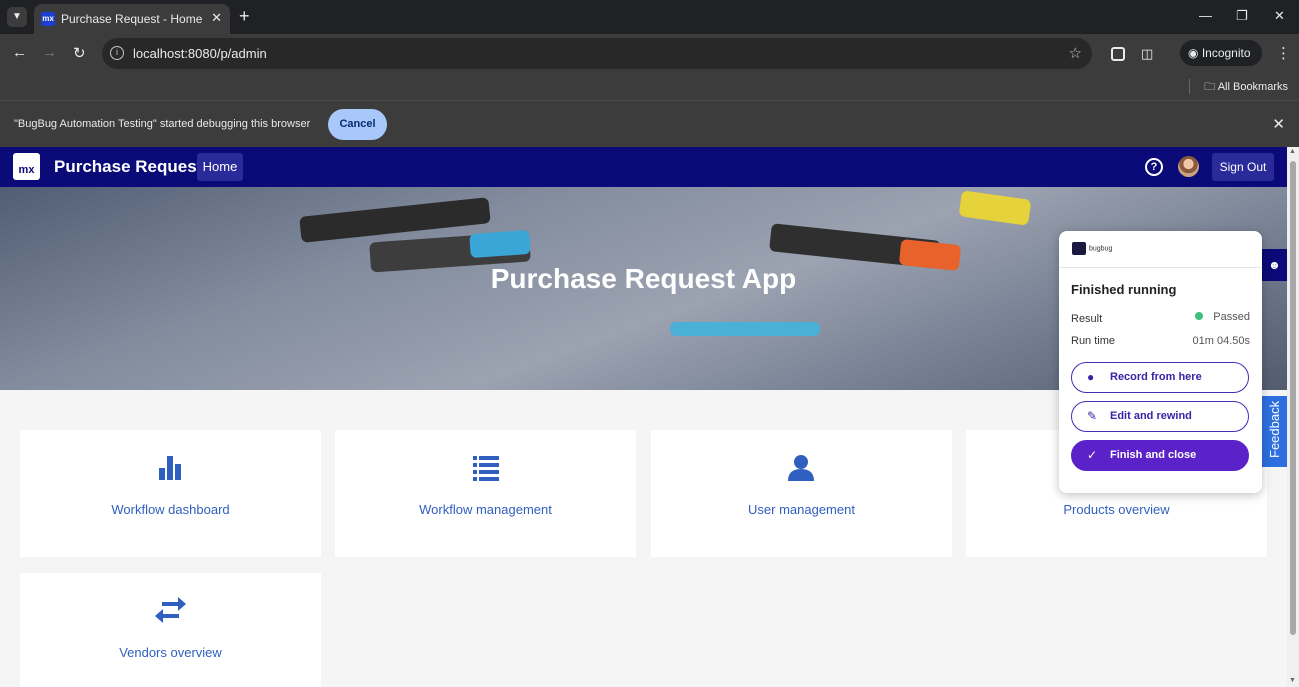 The width and height of the screenshot is (1299, 687). I want to click on tab-title: Purchase Request - Homepage, so click(132, 19).